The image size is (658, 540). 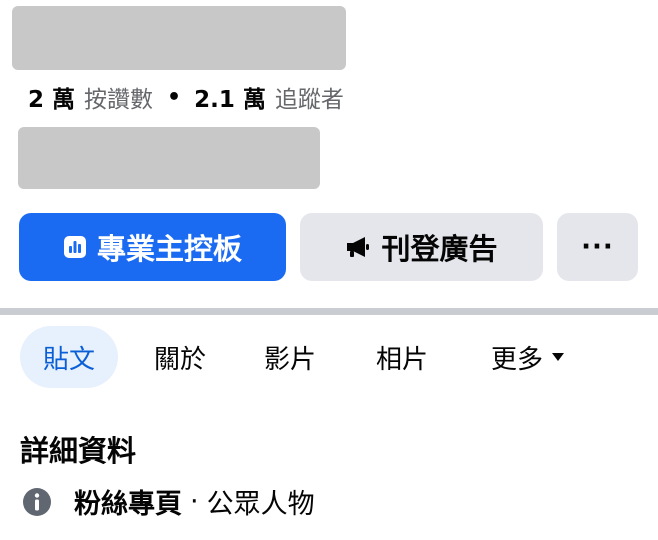 I want to click on tab-about: 關於, so click(x=180, y=357).